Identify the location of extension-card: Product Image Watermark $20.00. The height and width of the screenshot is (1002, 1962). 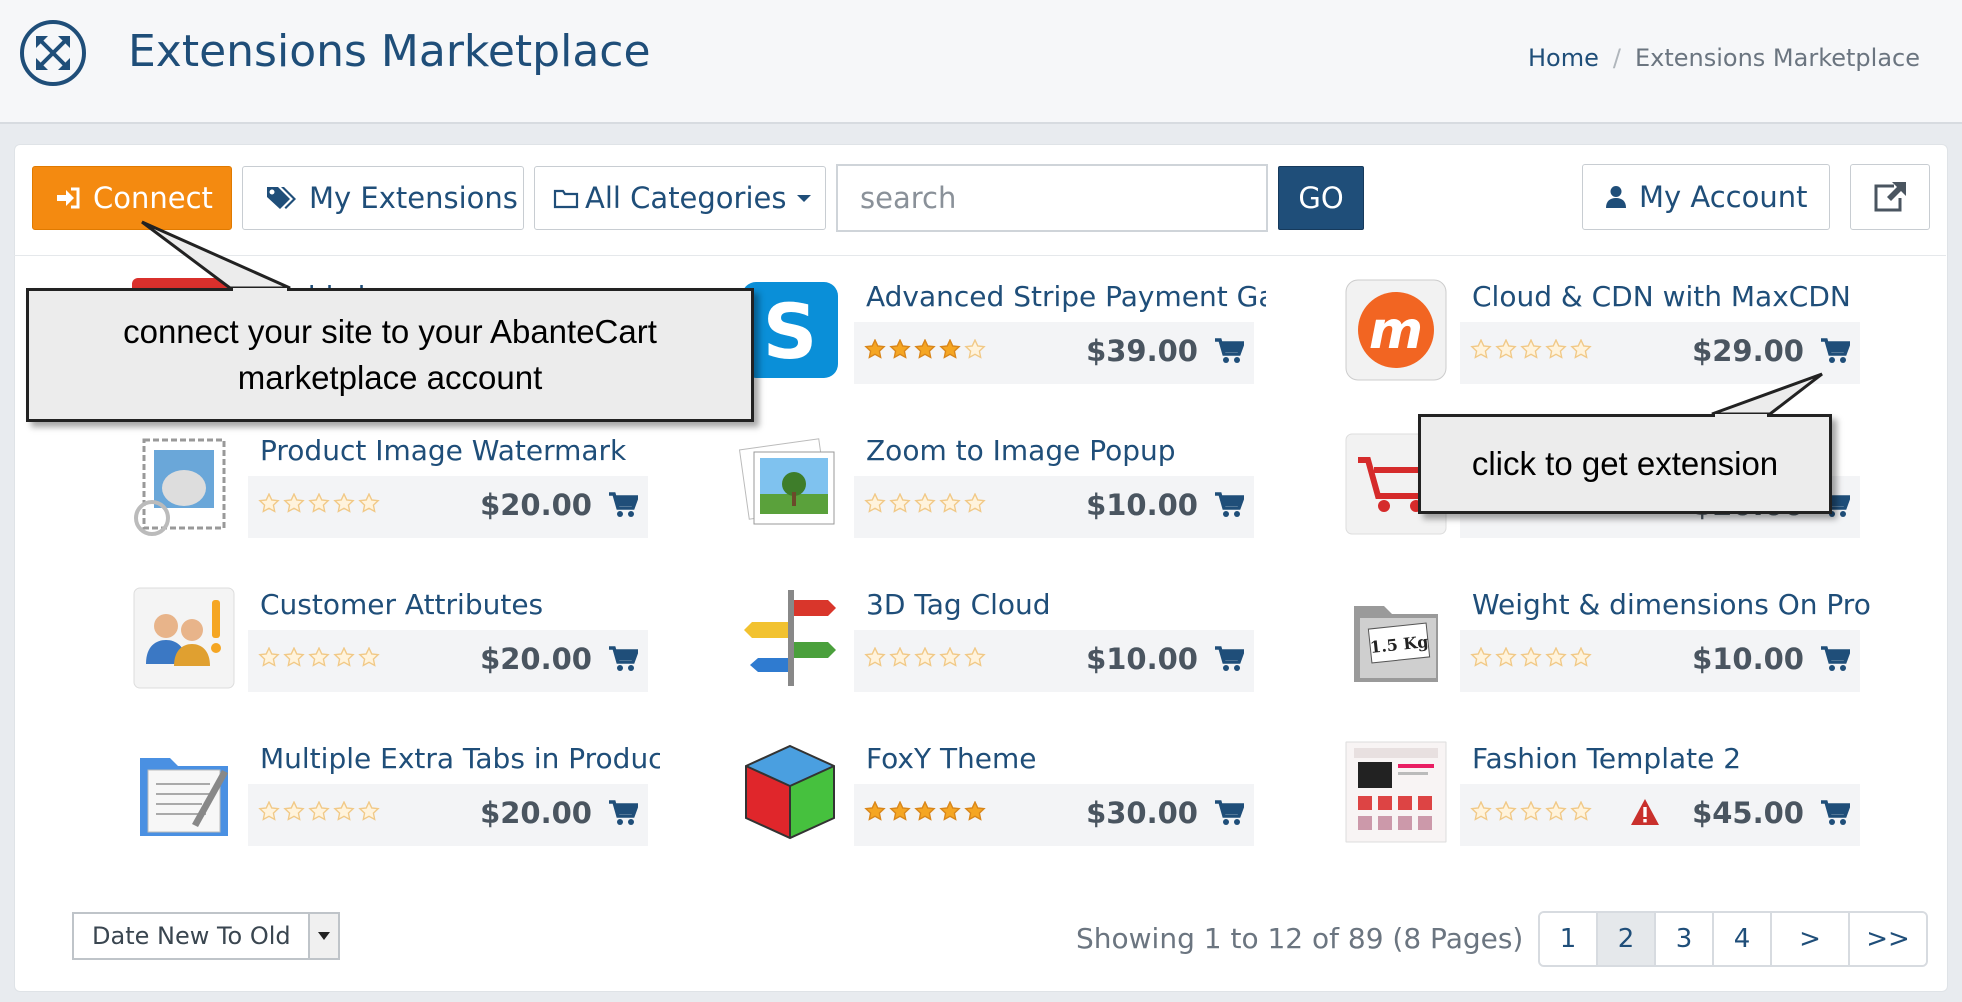
(392, 487).